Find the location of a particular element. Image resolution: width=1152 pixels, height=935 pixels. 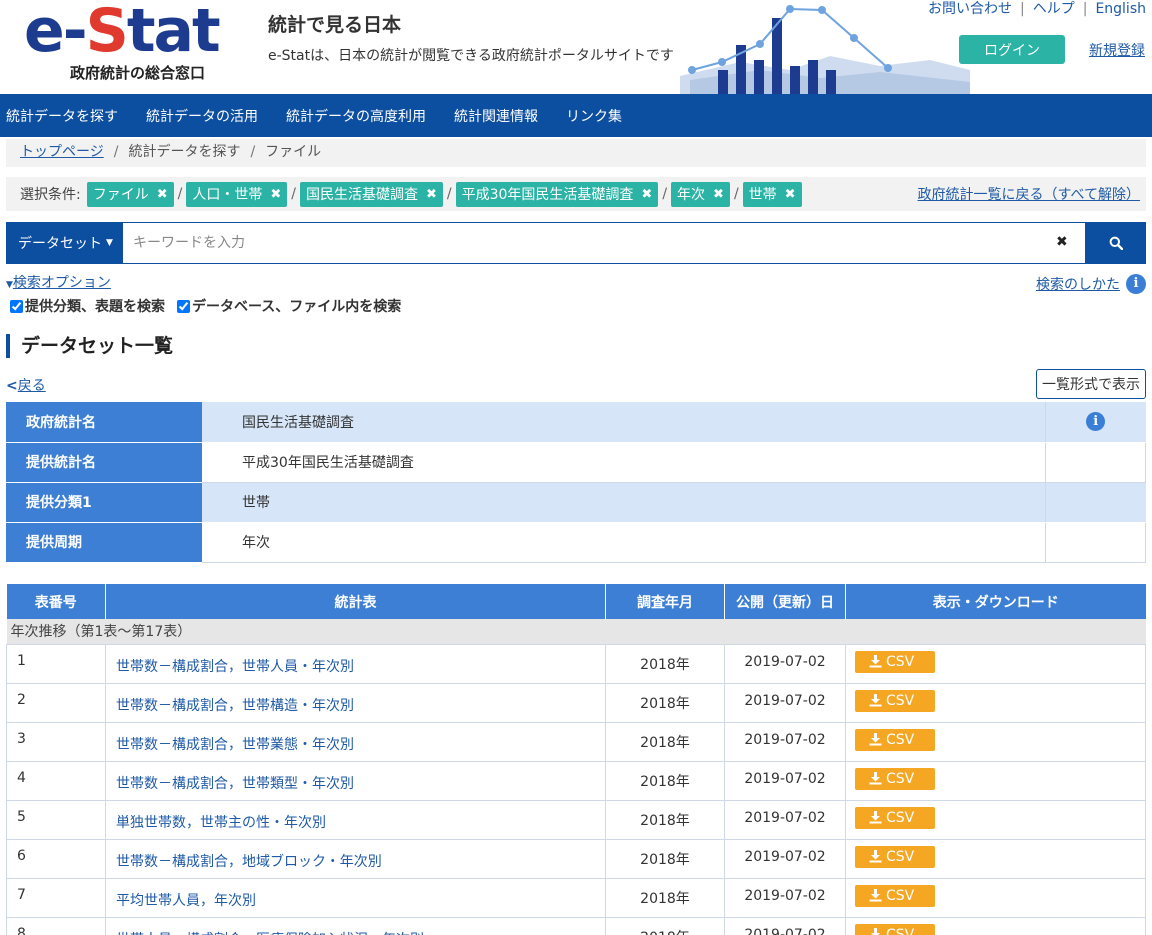

col-header-number: 表番号 is located at coordinates (56, 601).